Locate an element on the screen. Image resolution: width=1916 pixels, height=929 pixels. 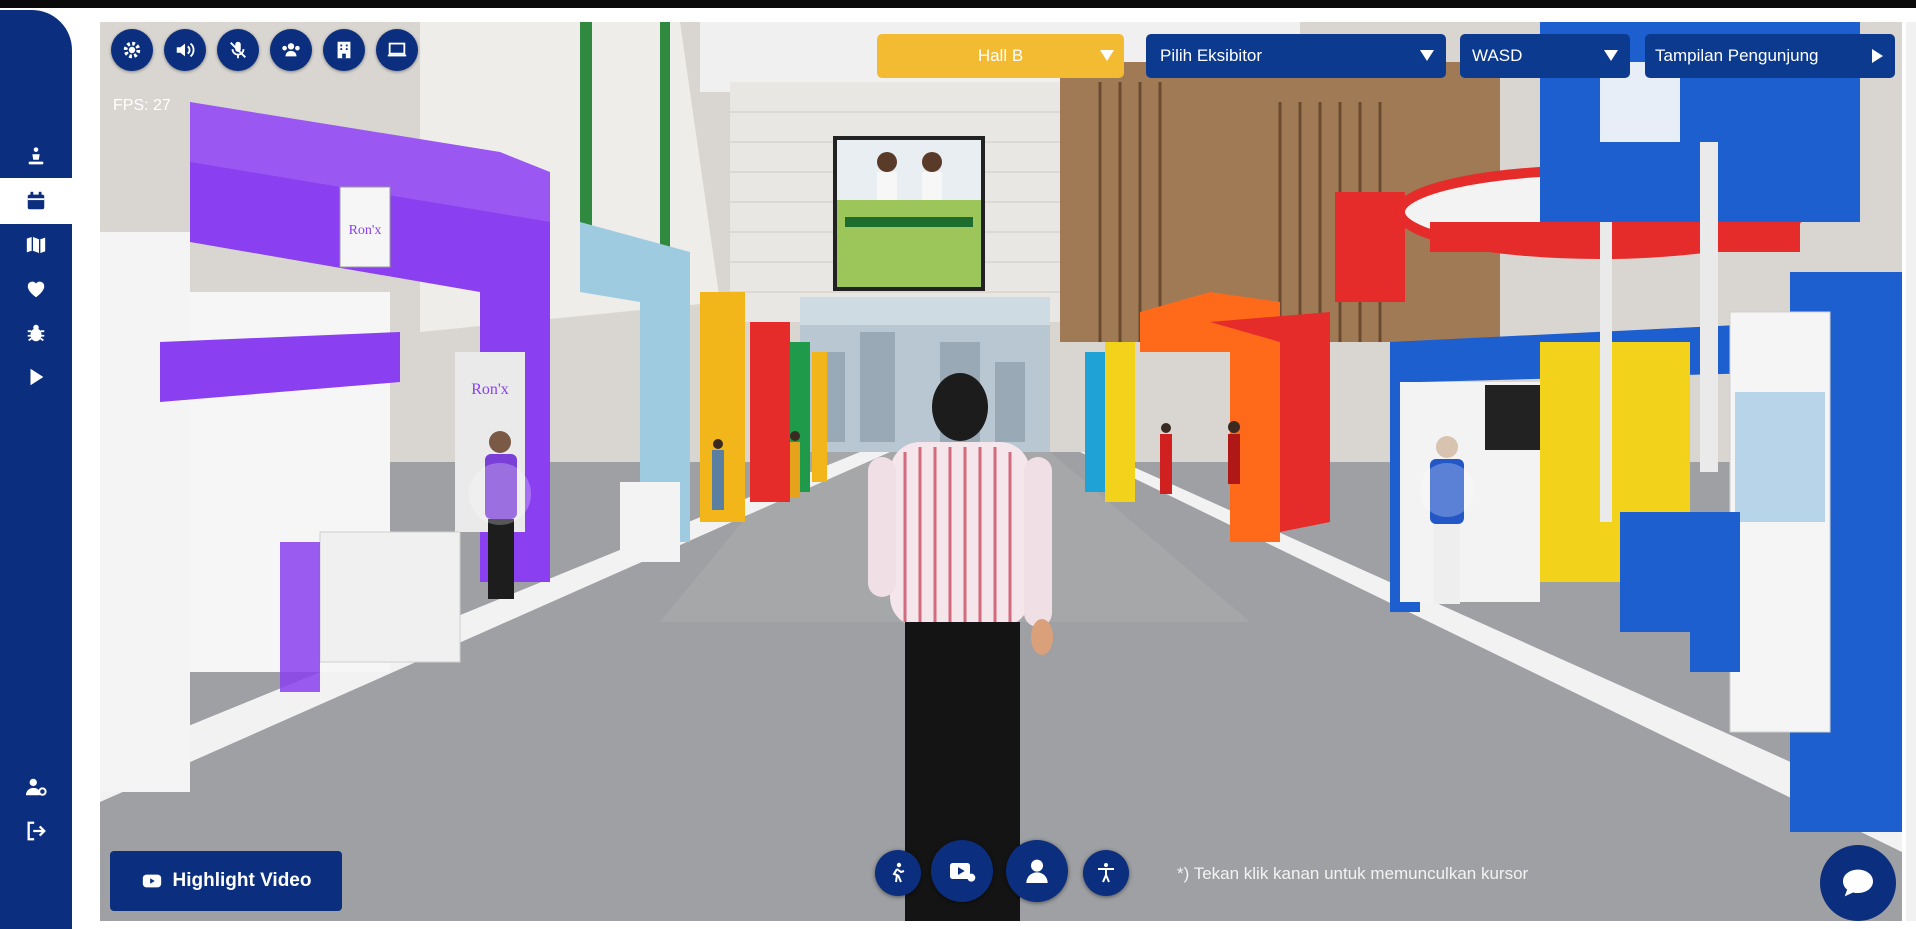
exhibitor-select-value: Pilih Eksibitor is located at coordinates (1211, 55).